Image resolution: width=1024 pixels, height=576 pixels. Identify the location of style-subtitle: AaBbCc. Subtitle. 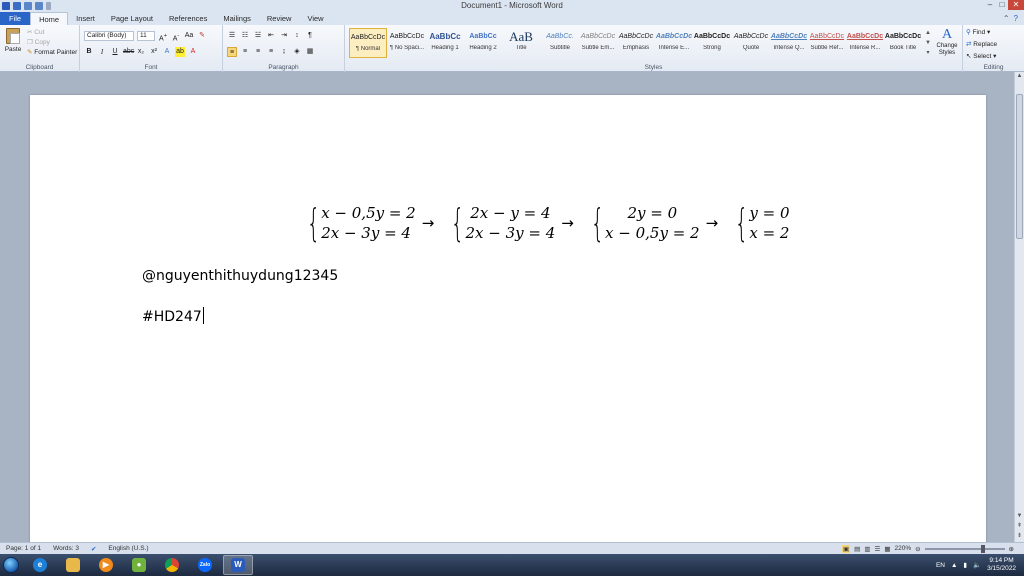
(560, 43).